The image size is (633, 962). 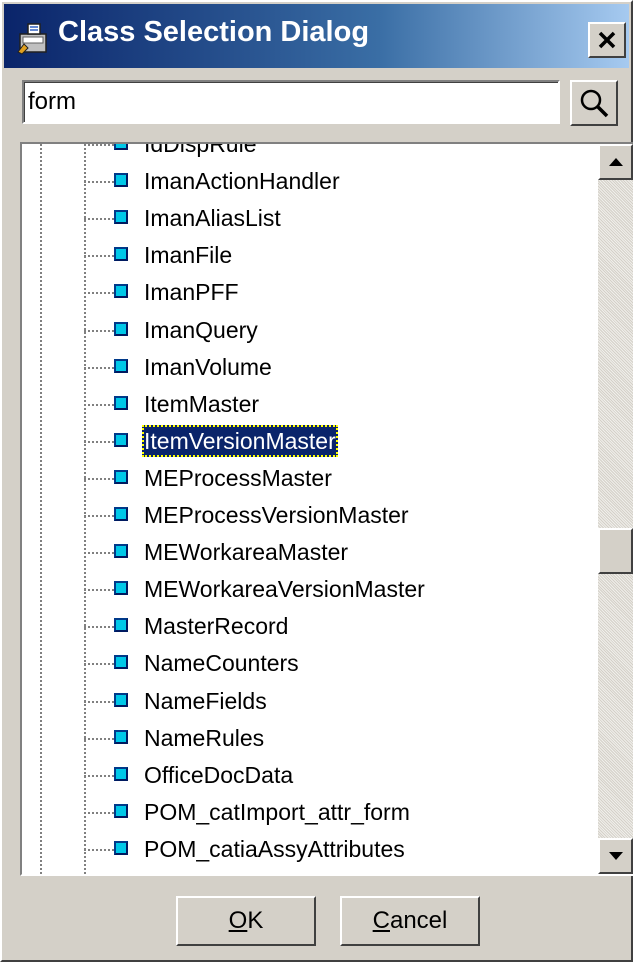 I want to click on tree-item-label: ImanPFF, so click(x=191, y=292).